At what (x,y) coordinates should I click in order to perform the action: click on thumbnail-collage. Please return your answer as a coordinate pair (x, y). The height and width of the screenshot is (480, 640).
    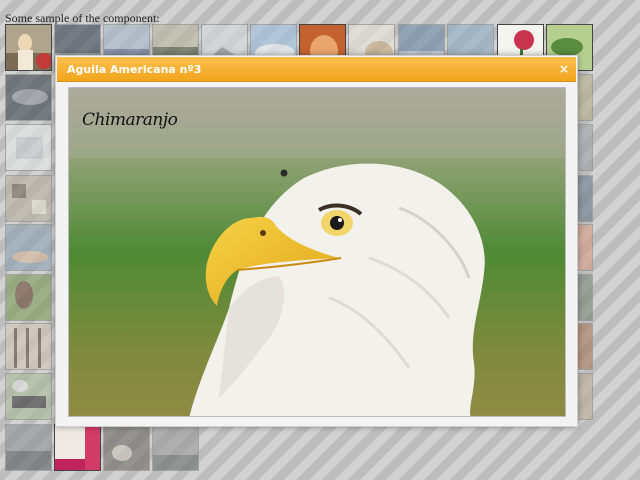
    Looking at the image, I should click on (28, 198).